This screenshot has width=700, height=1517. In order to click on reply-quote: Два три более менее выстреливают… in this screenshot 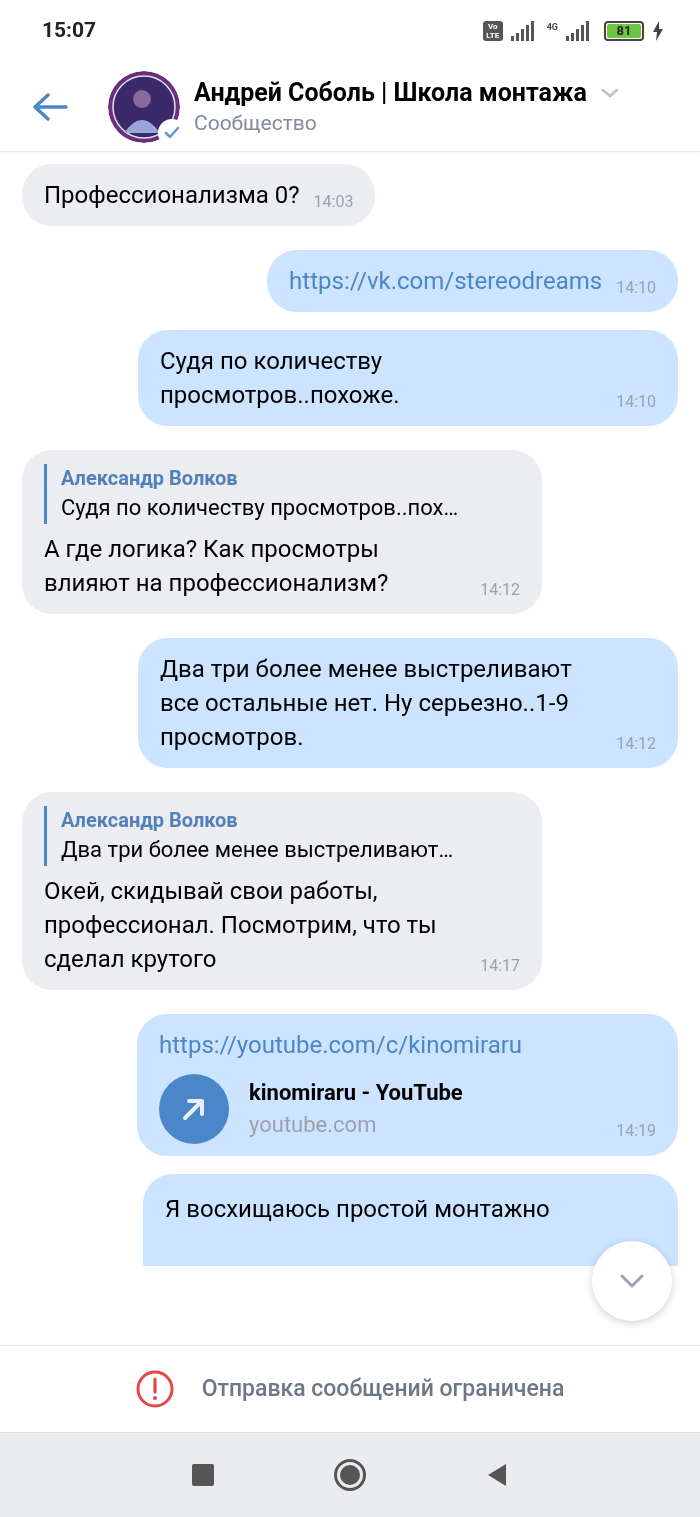, I will do `click(258, 850)`.